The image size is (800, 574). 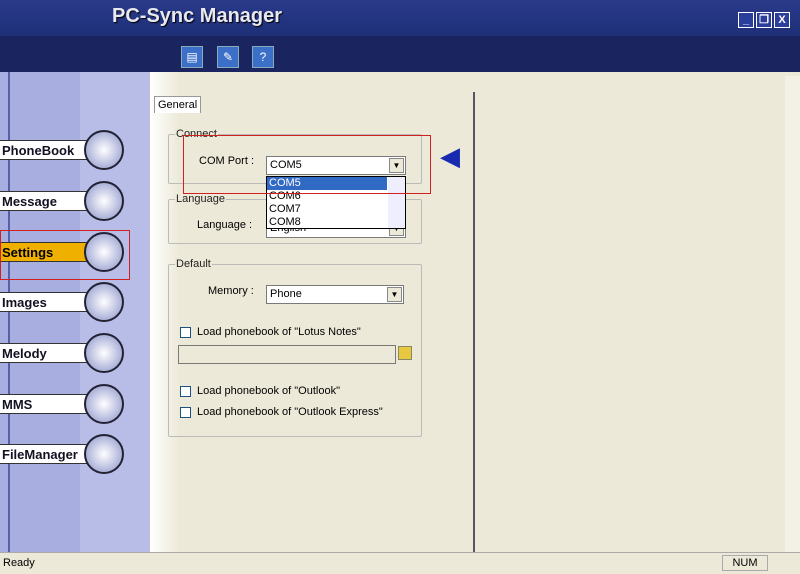 What do you see at coordinates (62, 302) in the screenshot?
I see `sidebar-item-images: Images` at bounding box center [62, 302].